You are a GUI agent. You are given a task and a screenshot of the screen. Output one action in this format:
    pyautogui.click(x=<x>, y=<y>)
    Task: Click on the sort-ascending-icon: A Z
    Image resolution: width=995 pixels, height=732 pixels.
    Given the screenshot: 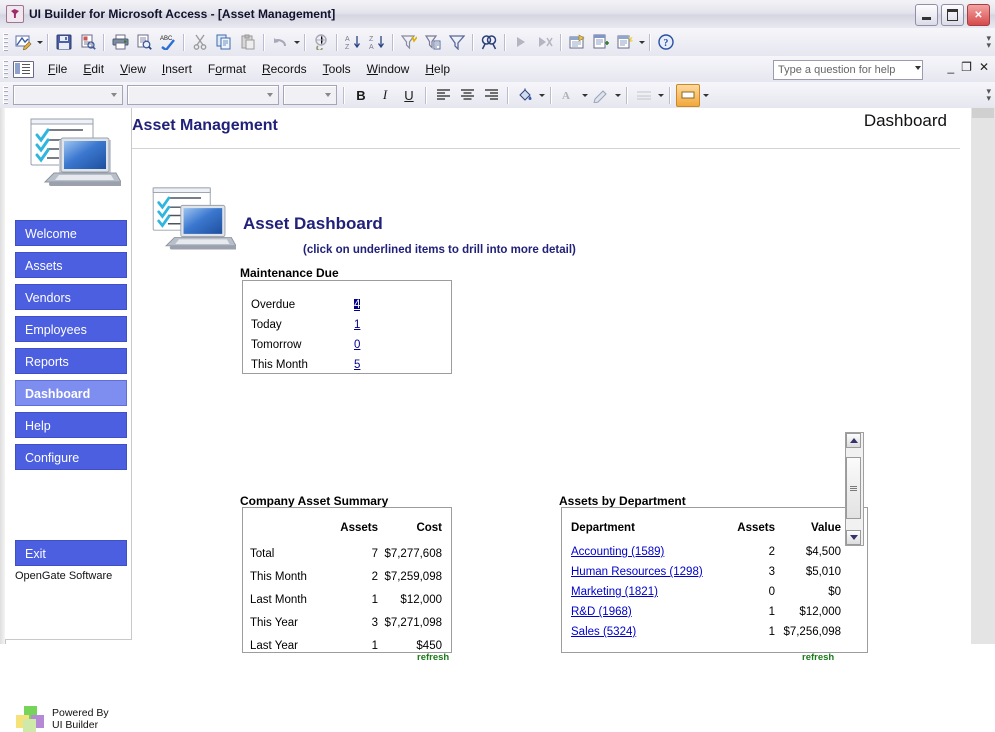 What is the action you would take?
    pyautogui.click(x=353, y=42)
    